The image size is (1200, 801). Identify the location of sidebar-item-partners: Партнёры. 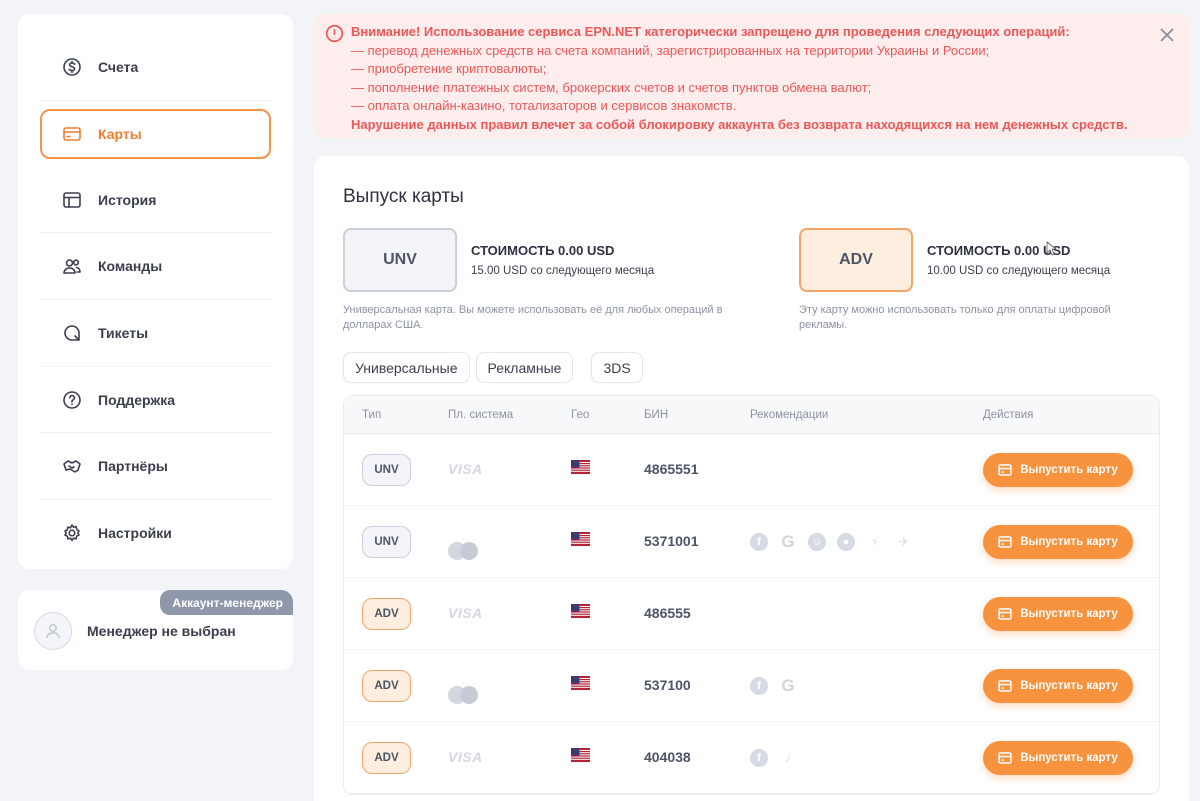
(155, 467).